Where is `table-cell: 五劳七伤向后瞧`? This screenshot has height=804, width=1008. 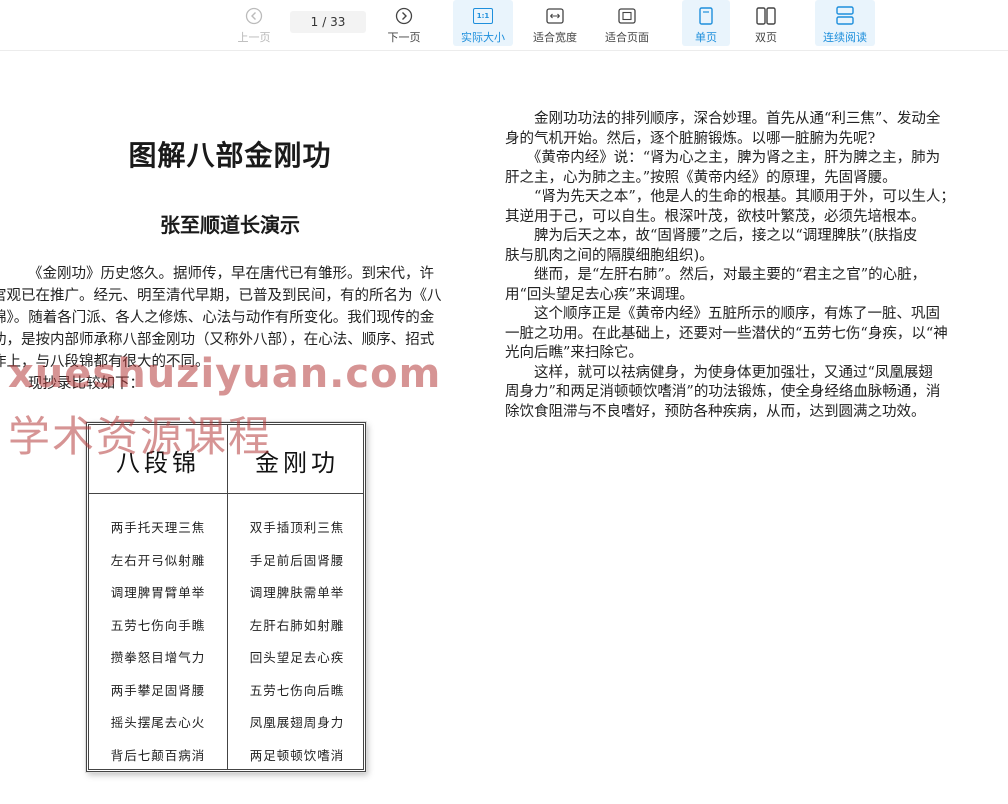
table-cell: 五劳七伤向后瞧 is located at coordinates (297, 690).